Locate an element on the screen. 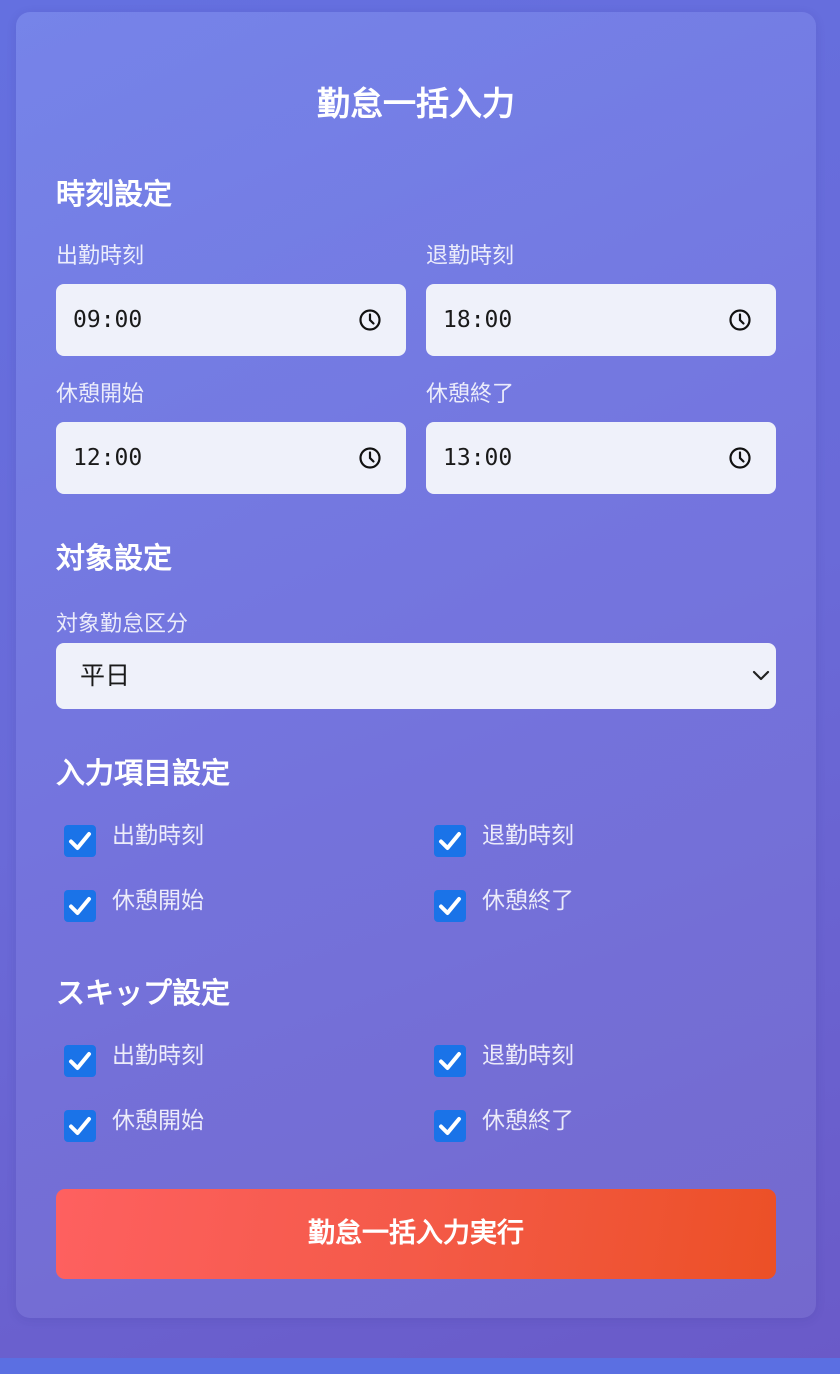 The width and height of the screenshot is (840, 1374). input-item-break-start: 休憩開始 is located at coordinates (226, 904).